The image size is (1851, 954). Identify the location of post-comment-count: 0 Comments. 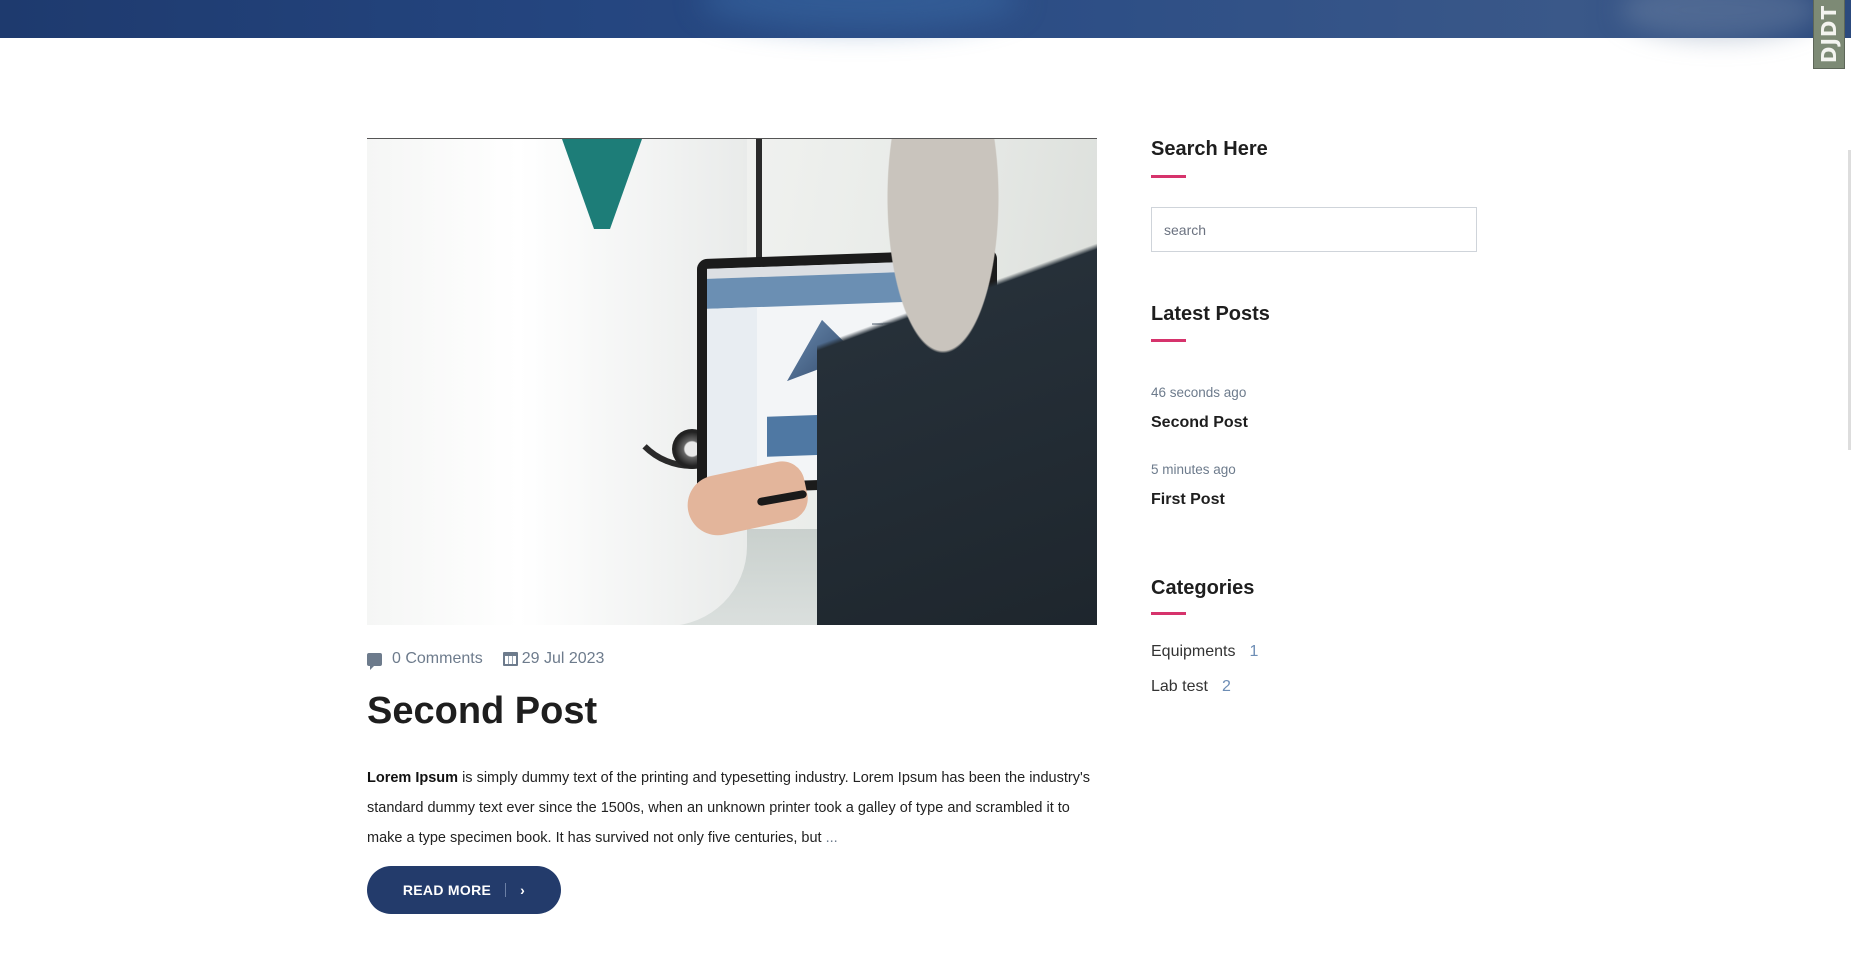
(437, 659).